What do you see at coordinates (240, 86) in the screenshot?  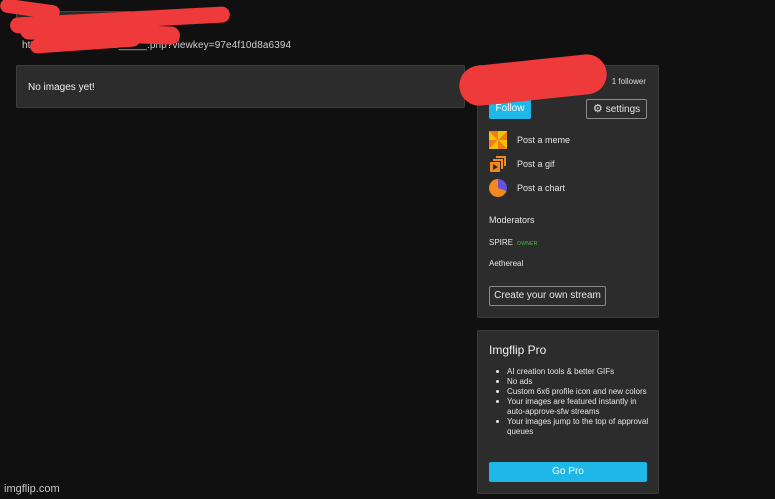 I see `empty-images-box: No images yet!` at bounding box center [240, 86].